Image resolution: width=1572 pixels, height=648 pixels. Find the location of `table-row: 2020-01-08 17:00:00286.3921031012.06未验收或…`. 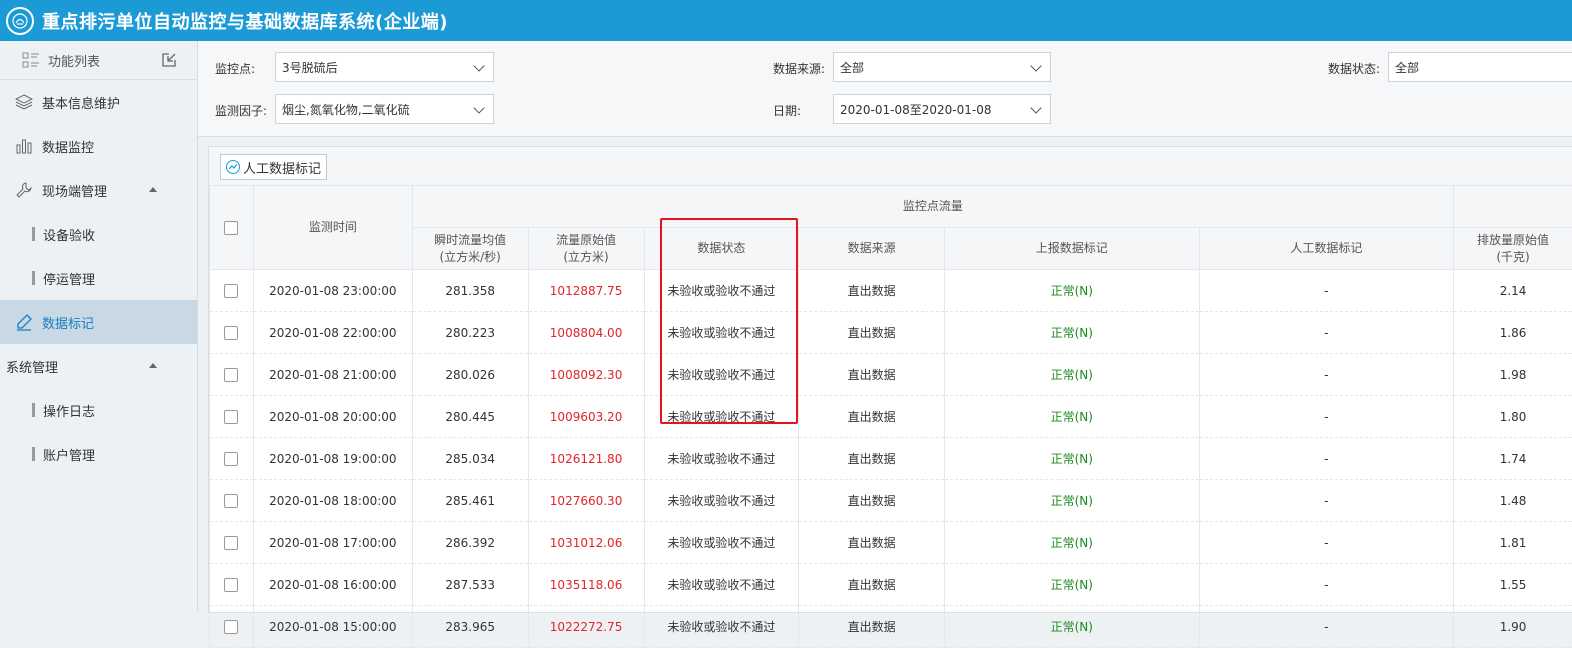

table-row: 2020-01-08 17:00:00286.3921031012.06未验收或… is located at coordinates (891, 543).